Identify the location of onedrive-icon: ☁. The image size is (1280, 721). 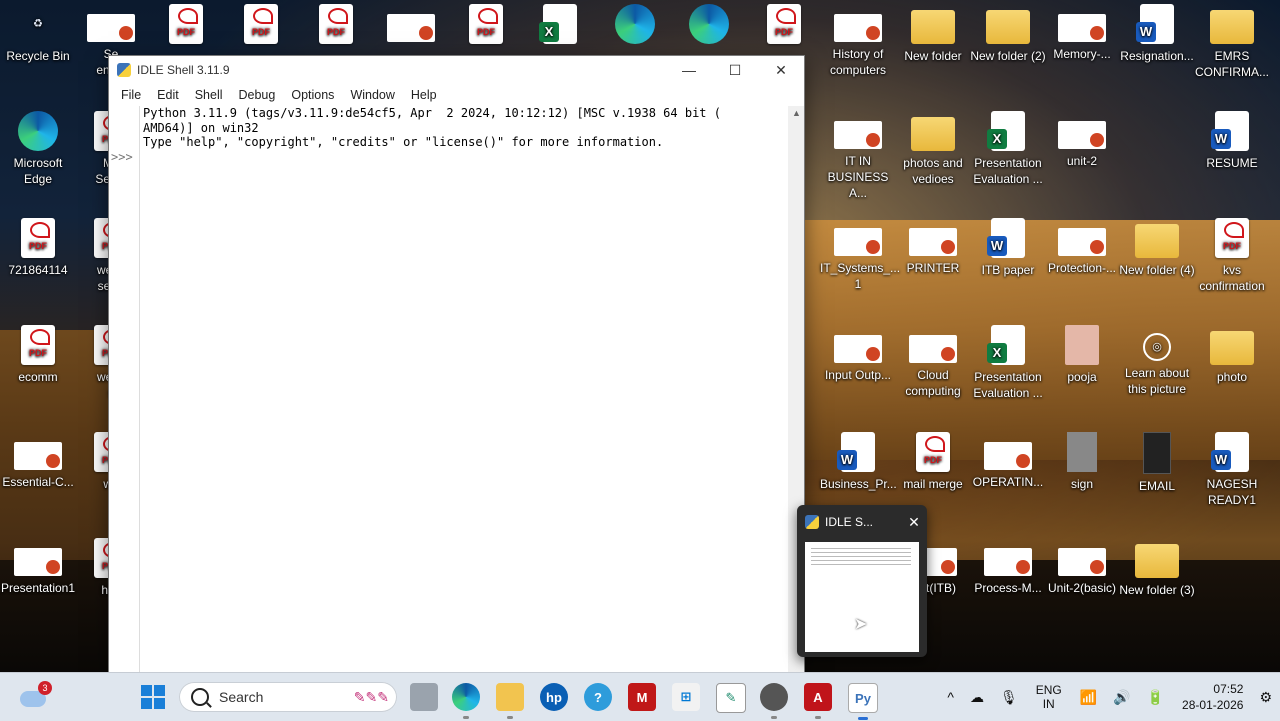
(977, 697).